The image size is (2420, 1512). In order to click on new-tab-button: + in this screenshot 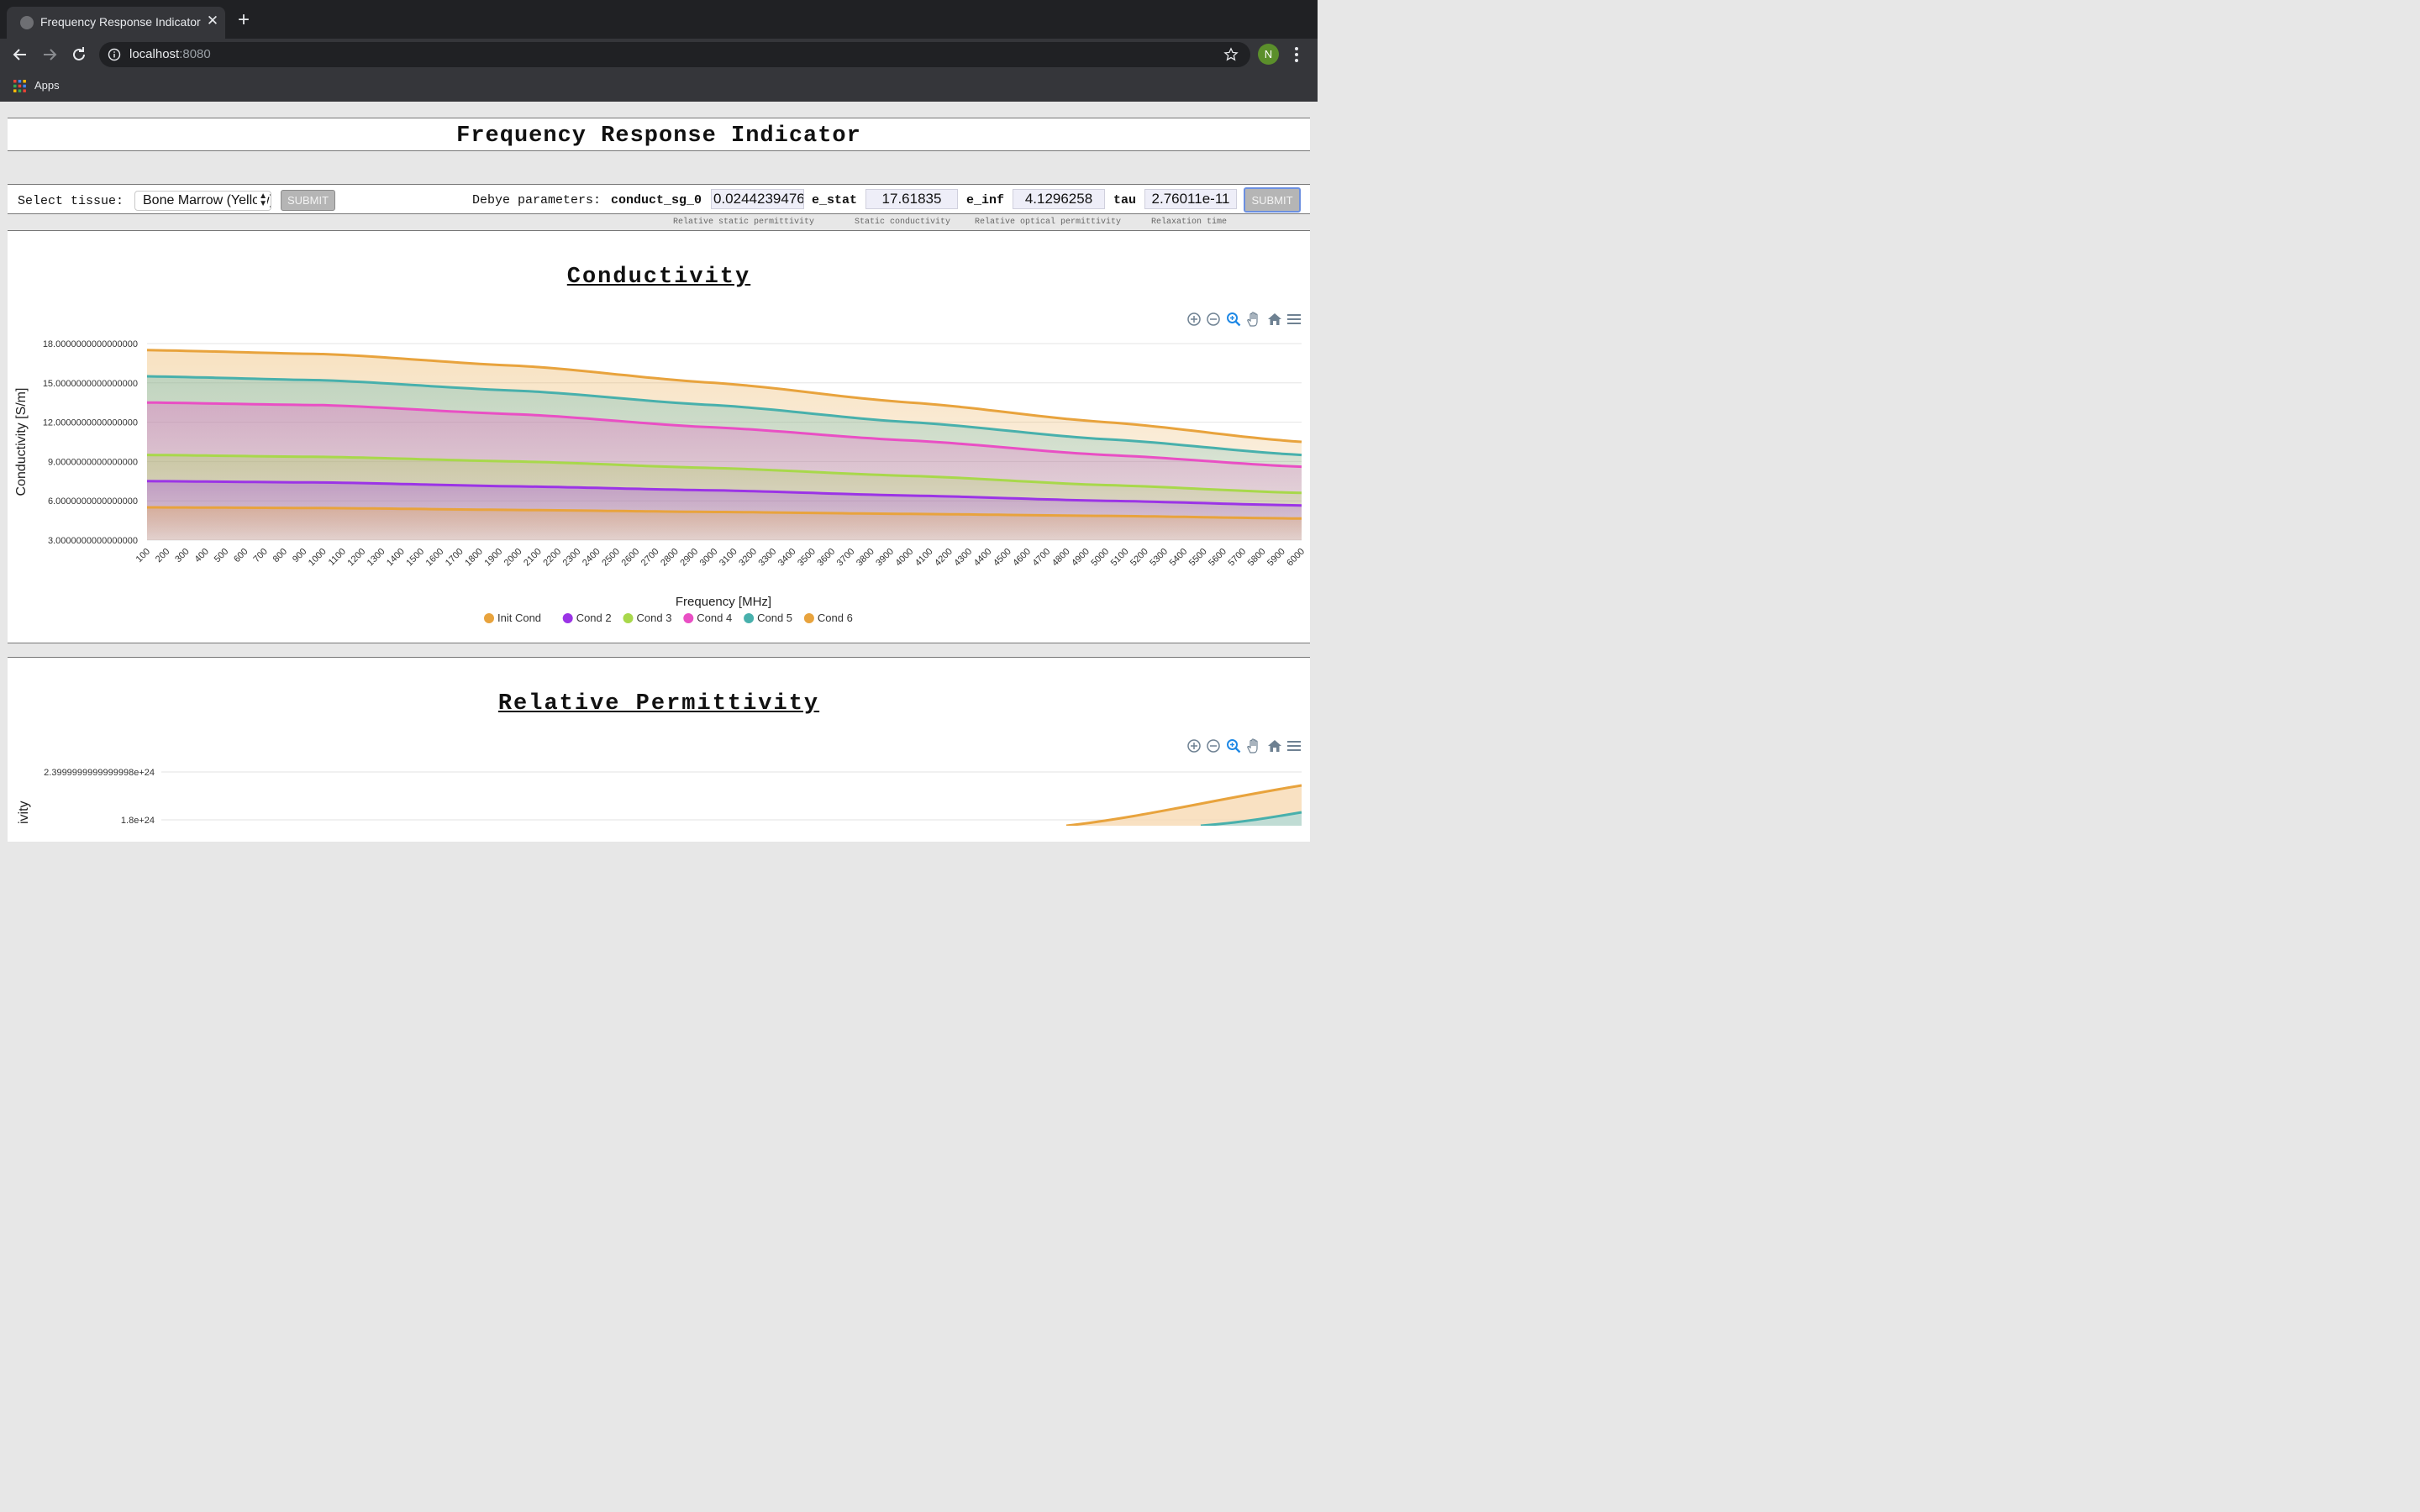, I will do `click(244, 20)`.